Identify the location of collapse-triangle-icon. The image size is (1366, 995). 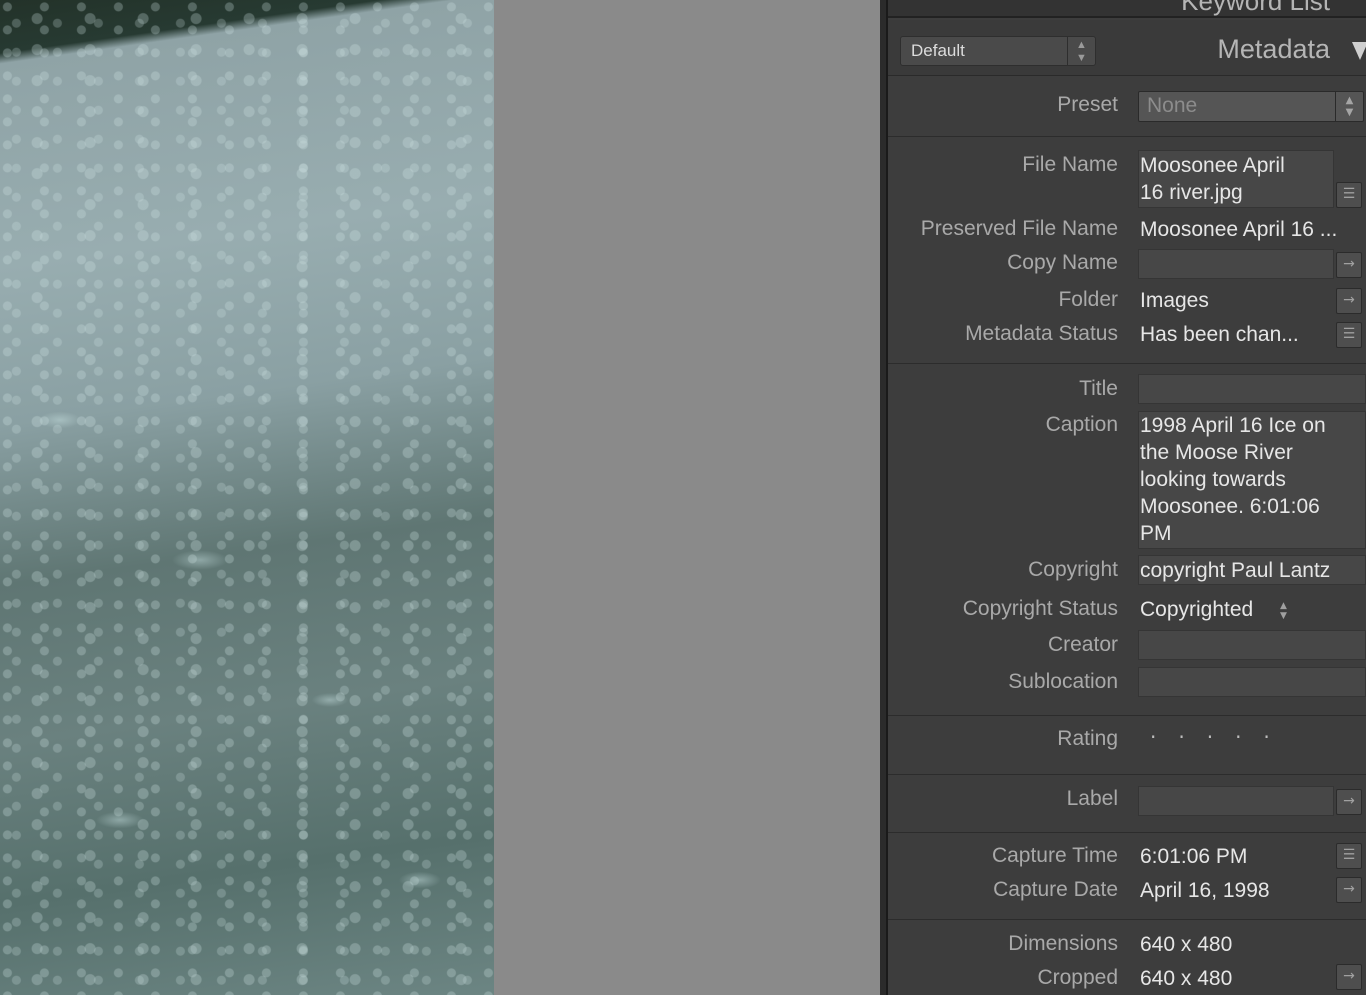
(1359, 51).